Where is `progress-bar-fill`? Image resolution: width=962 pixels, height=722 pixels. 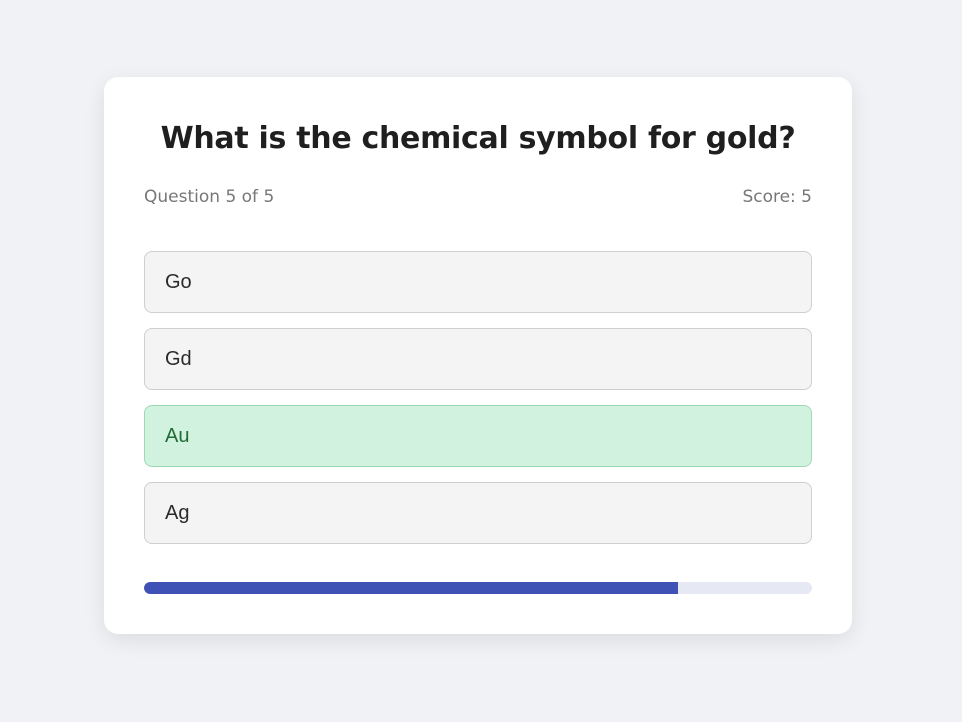 progress-bar-fill is located at coordinates (411, 588).